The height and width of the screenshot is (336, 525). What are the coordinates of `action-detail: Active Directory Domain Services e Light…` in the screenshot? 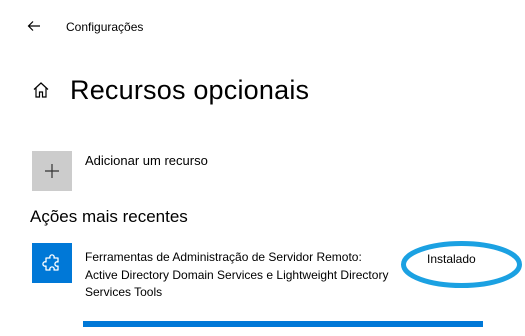 It's located at (237, 283).